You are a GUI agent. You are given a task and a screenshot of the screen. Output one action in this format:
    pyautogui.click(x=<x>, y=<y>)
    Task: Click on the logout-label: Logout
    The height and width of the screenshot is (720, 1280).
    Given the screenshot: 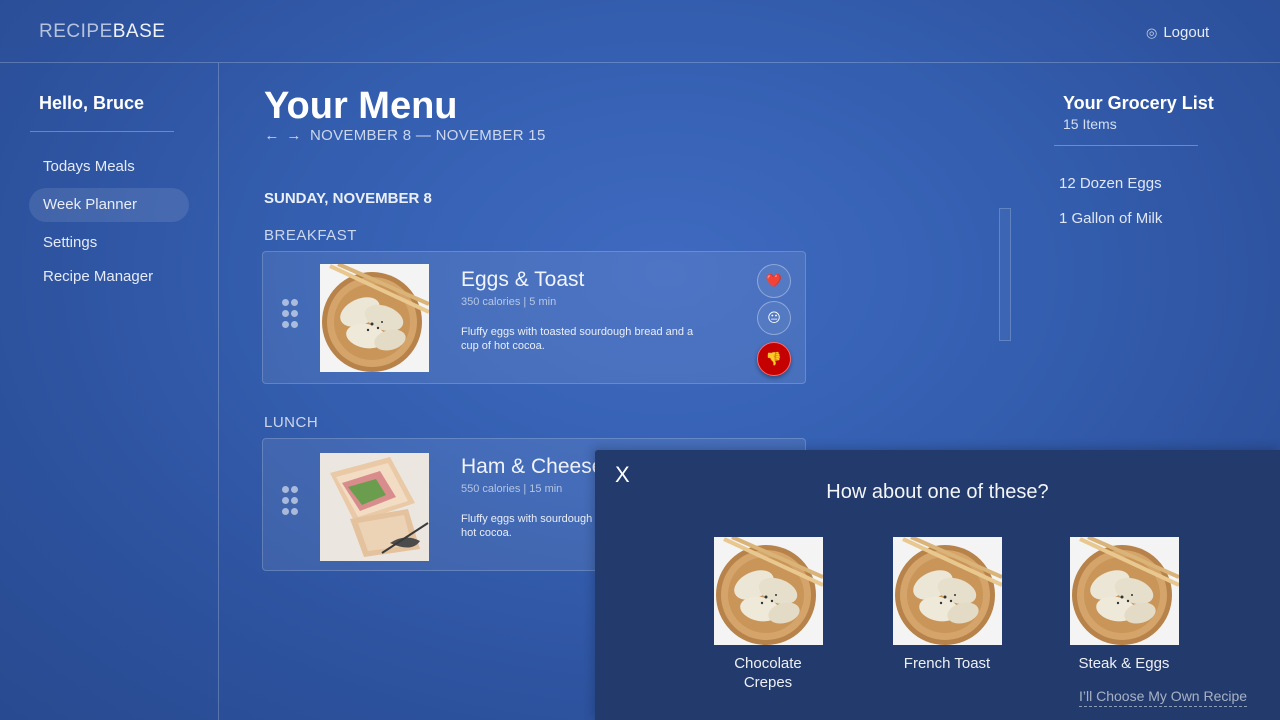 What is the action you would take?
    pyautogui.click(x=1186, y=32)
    